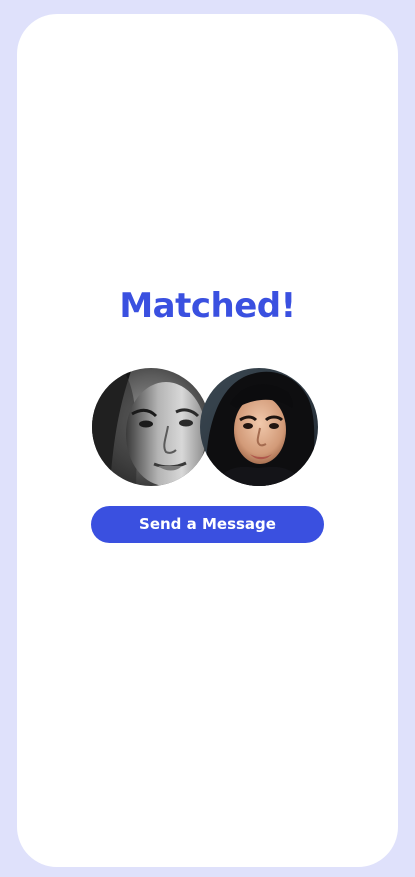  I want to click on avatar-grayscale-photo-icon, so click(151, 427).